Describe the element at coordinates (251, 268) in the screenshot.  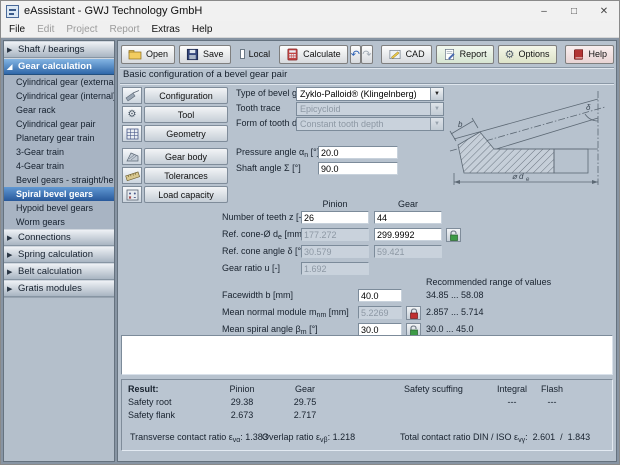
I see `gear-ratio-label: Gear ratio u [-]` at that location.